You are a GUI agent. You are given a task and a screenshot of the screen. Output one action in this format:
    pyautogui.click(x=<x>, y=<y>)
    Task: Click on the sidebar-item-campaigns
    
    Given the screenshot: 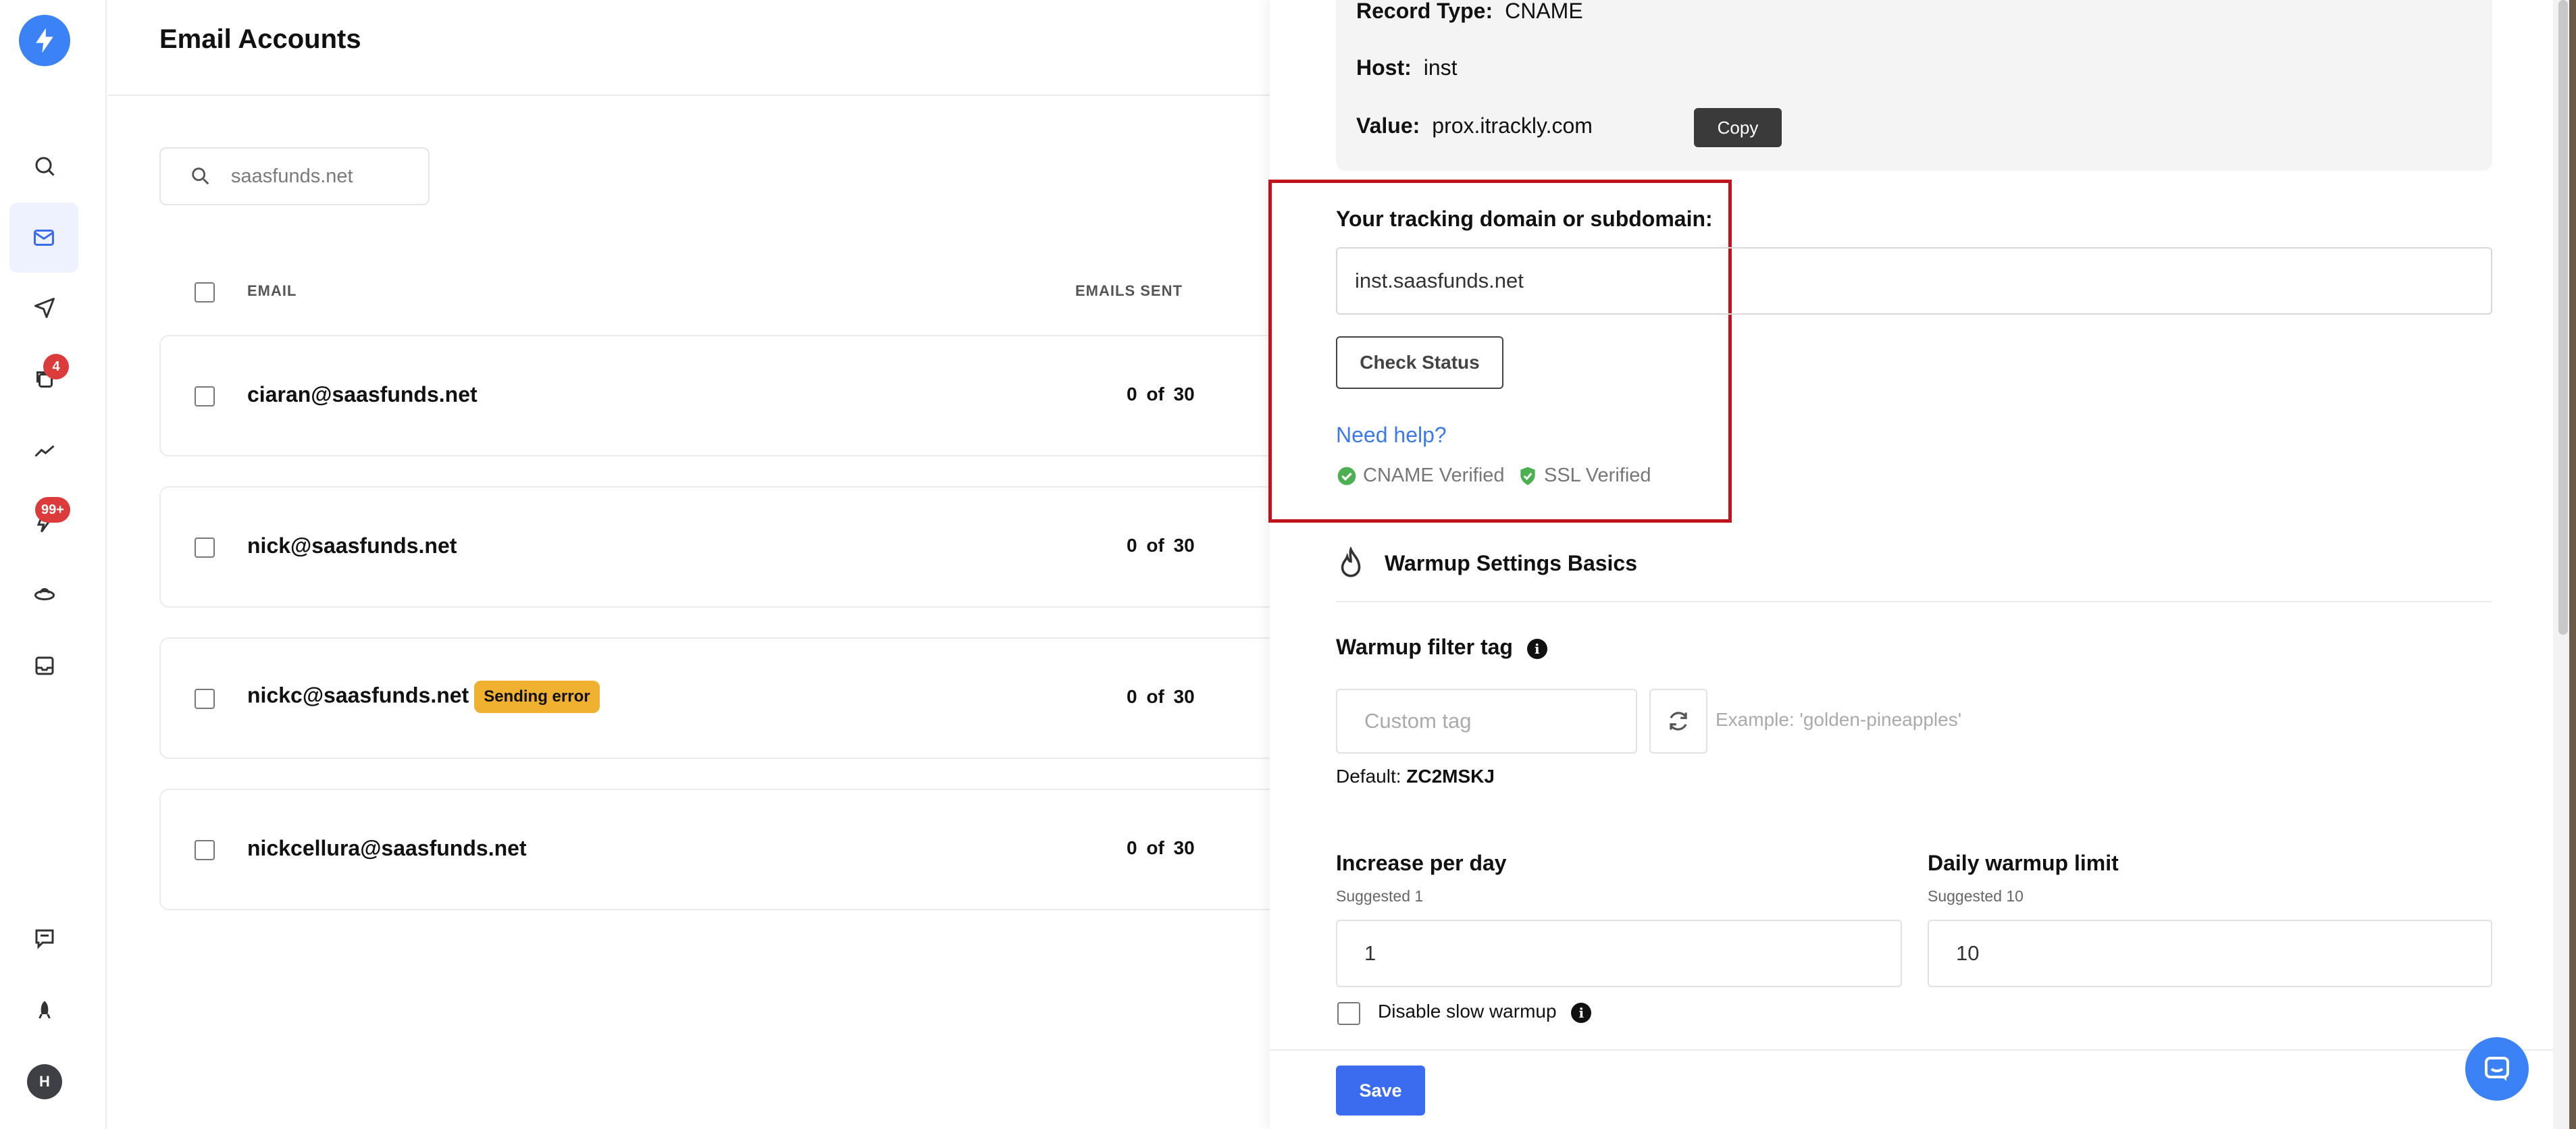 What is the action you would take?
    pyautogui.click(x=44, y=308)
    